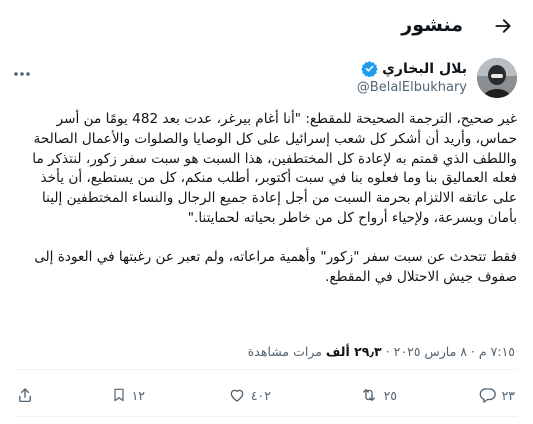 This screenshot has width=533, height=424. What do you see at coordinates (497, 78) in the screenshot?
I see `avatar` at bounding box center [497, 78].